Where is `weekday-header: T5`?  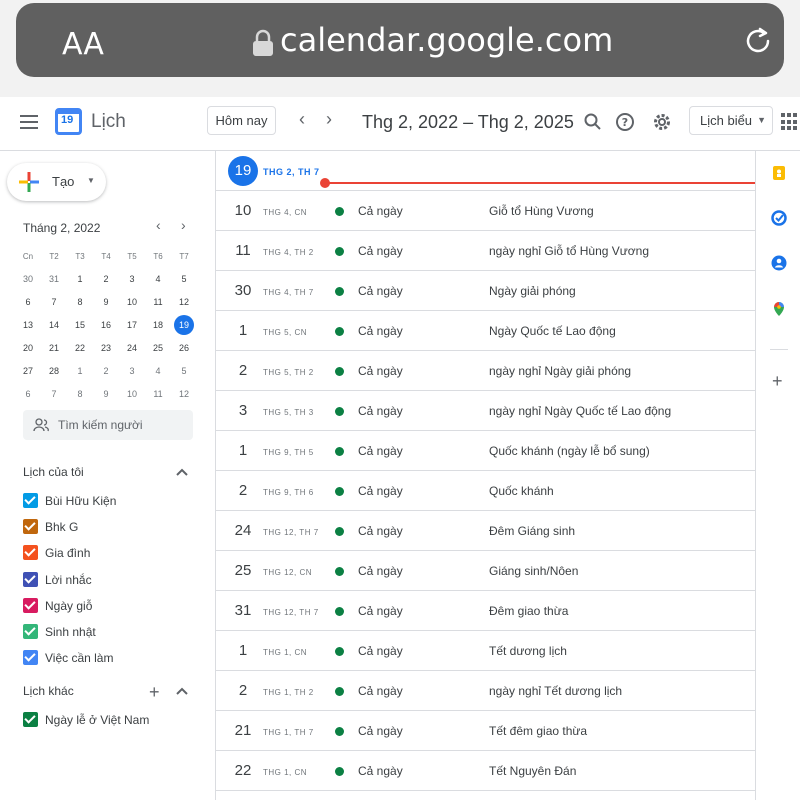
weekday-header: T5 is located at coordinates (132, 256).